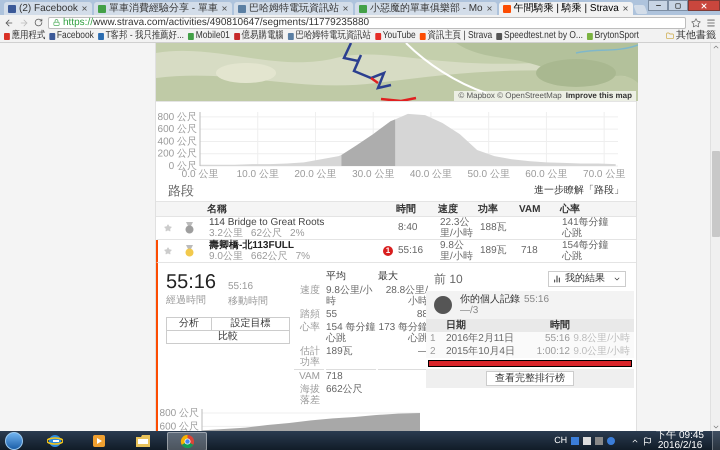 This screenshot has width=720, height=450. Describe the element at coordinates (9, 23) in the screenshot. I see `back-icon` at that location.